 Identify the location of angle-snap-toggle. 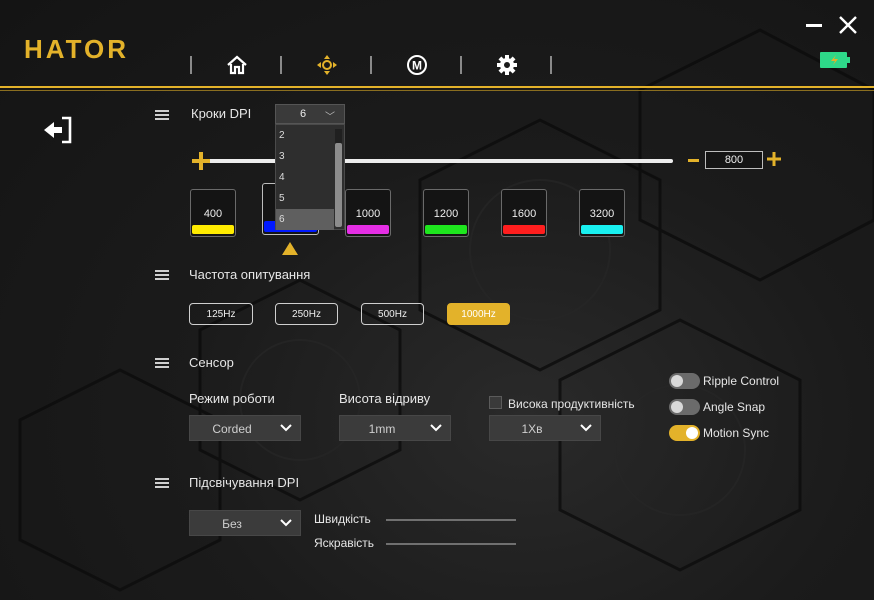
(684, 407).